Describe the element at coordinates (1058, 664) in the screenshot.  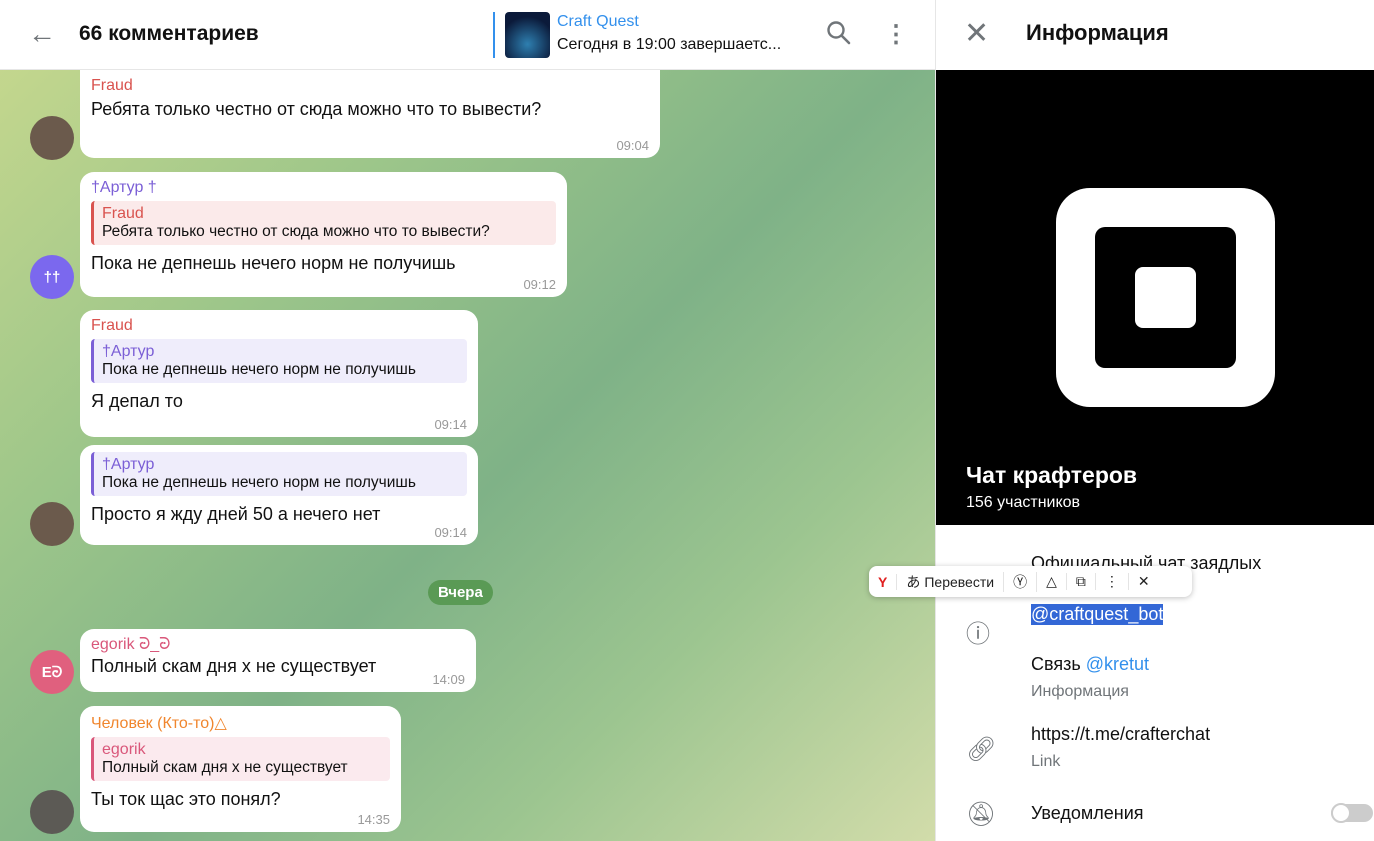
I see `contact-prefix: Связь` at that location.